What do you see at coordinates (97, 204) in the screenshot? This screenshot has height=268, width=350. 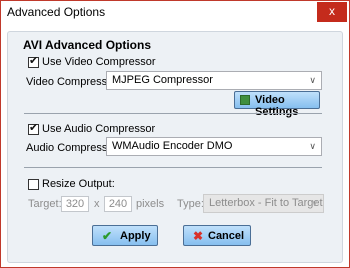 I see `x-separator: x` at bounding box center [97, 204].